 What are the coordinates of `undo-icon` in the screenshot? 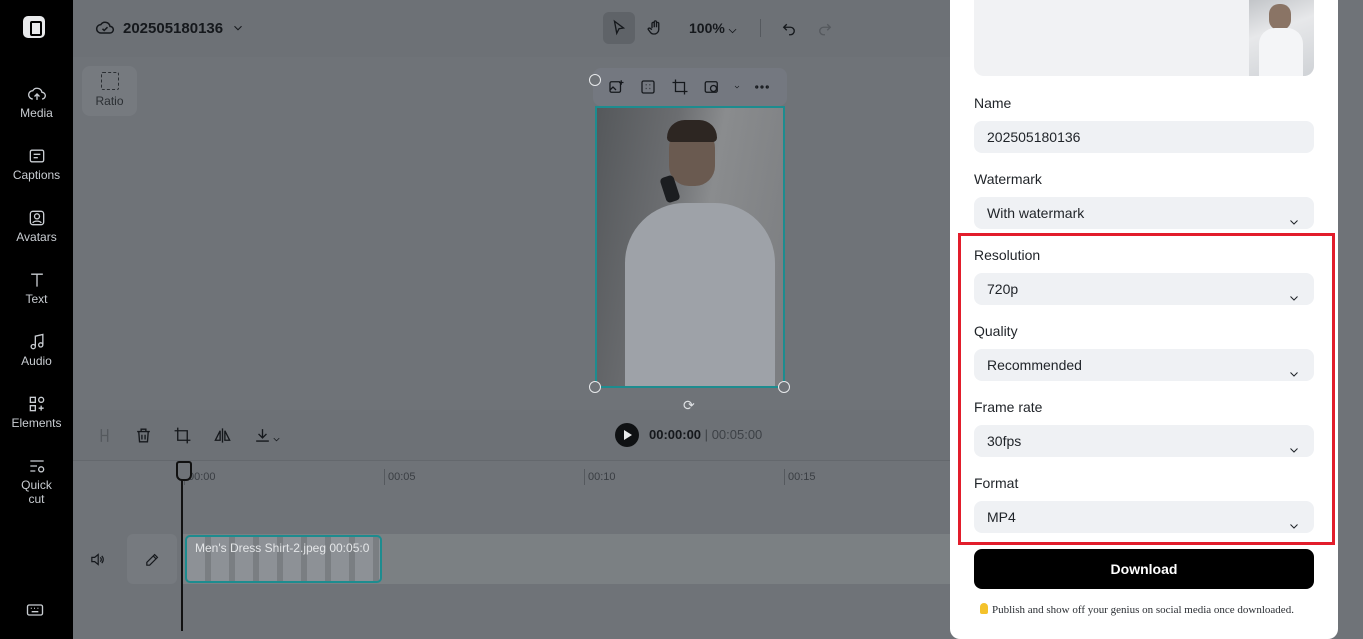 It's located at (789, 28).